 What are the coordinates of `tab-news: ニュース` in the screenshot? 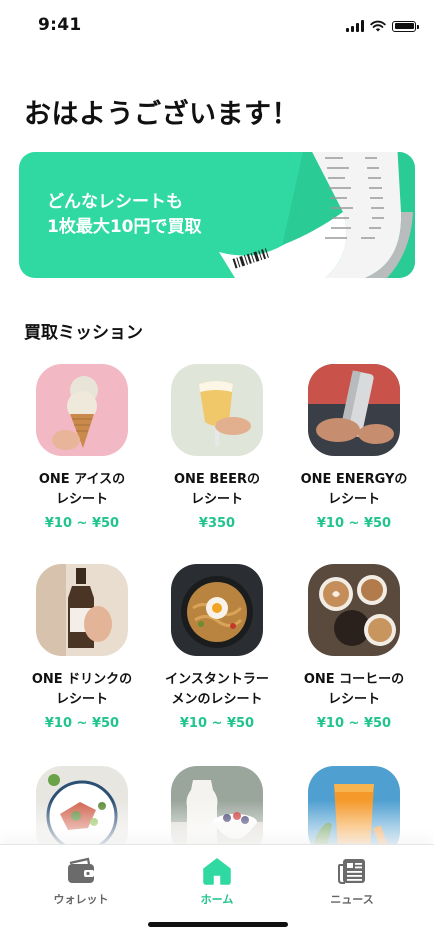 It's located at (352, 882).